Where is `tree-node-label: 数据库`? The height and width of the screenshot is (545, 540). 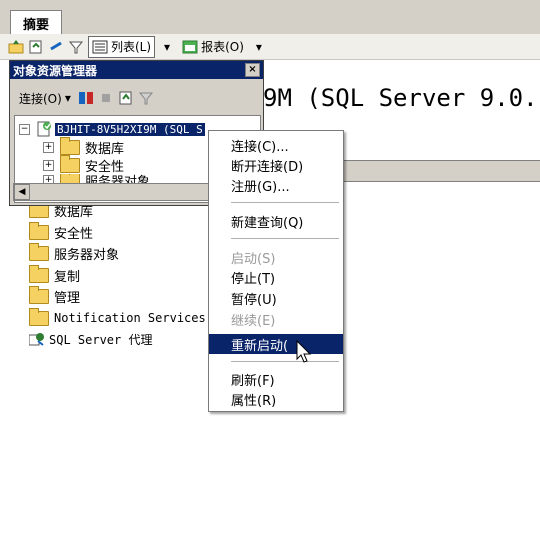 tree-node-label: 数据库 is located at coordinates (105, 149).